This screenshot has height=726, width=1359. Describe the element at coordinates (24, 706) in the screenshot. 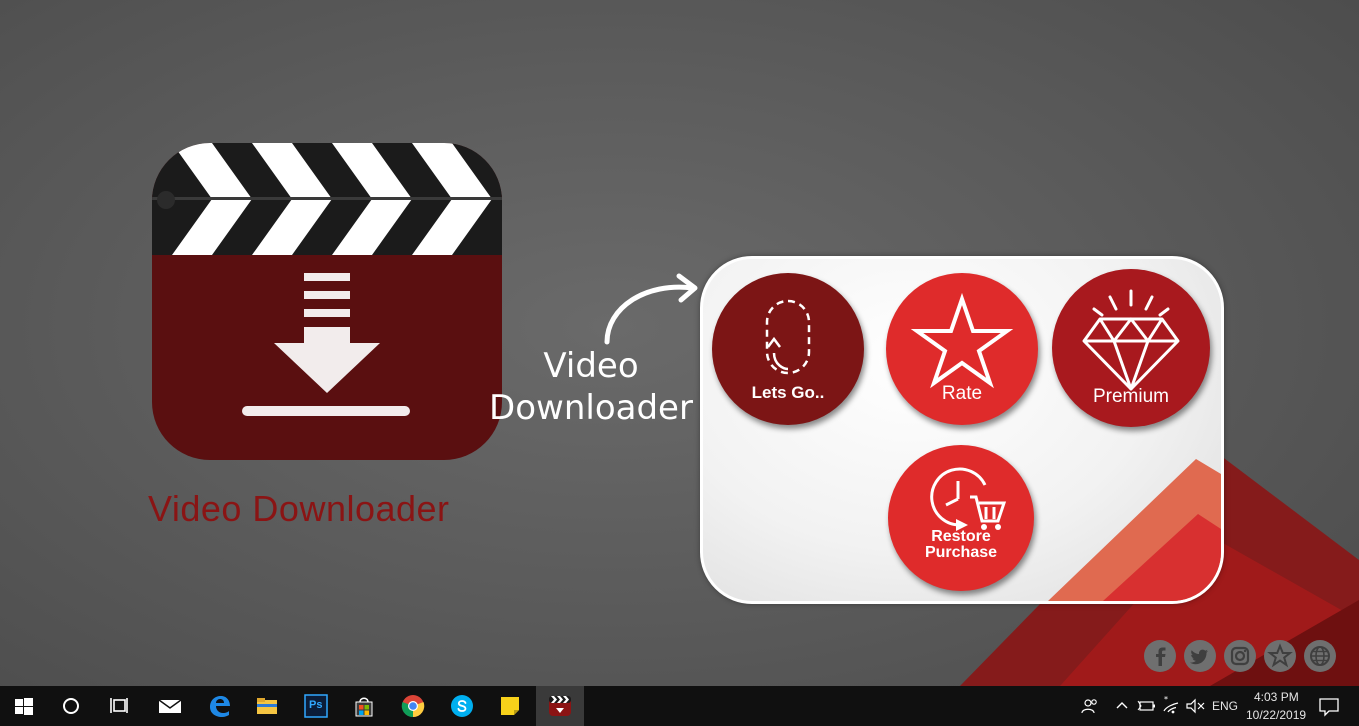

I see `start-icon` at that location.